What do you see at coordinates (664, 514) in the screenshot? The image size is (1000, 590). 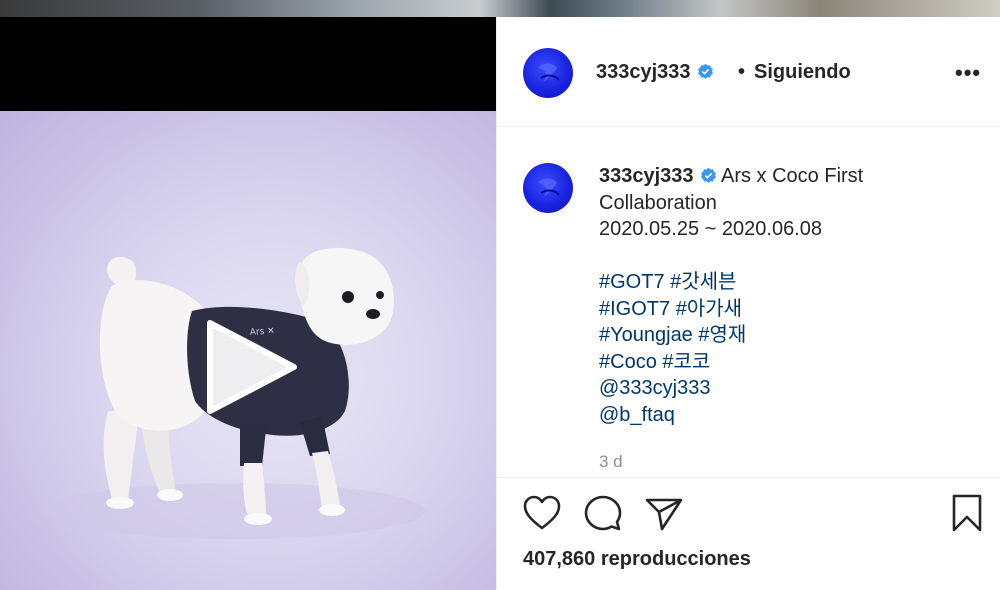 I see `share-icon` at bounding box center [664, 514].